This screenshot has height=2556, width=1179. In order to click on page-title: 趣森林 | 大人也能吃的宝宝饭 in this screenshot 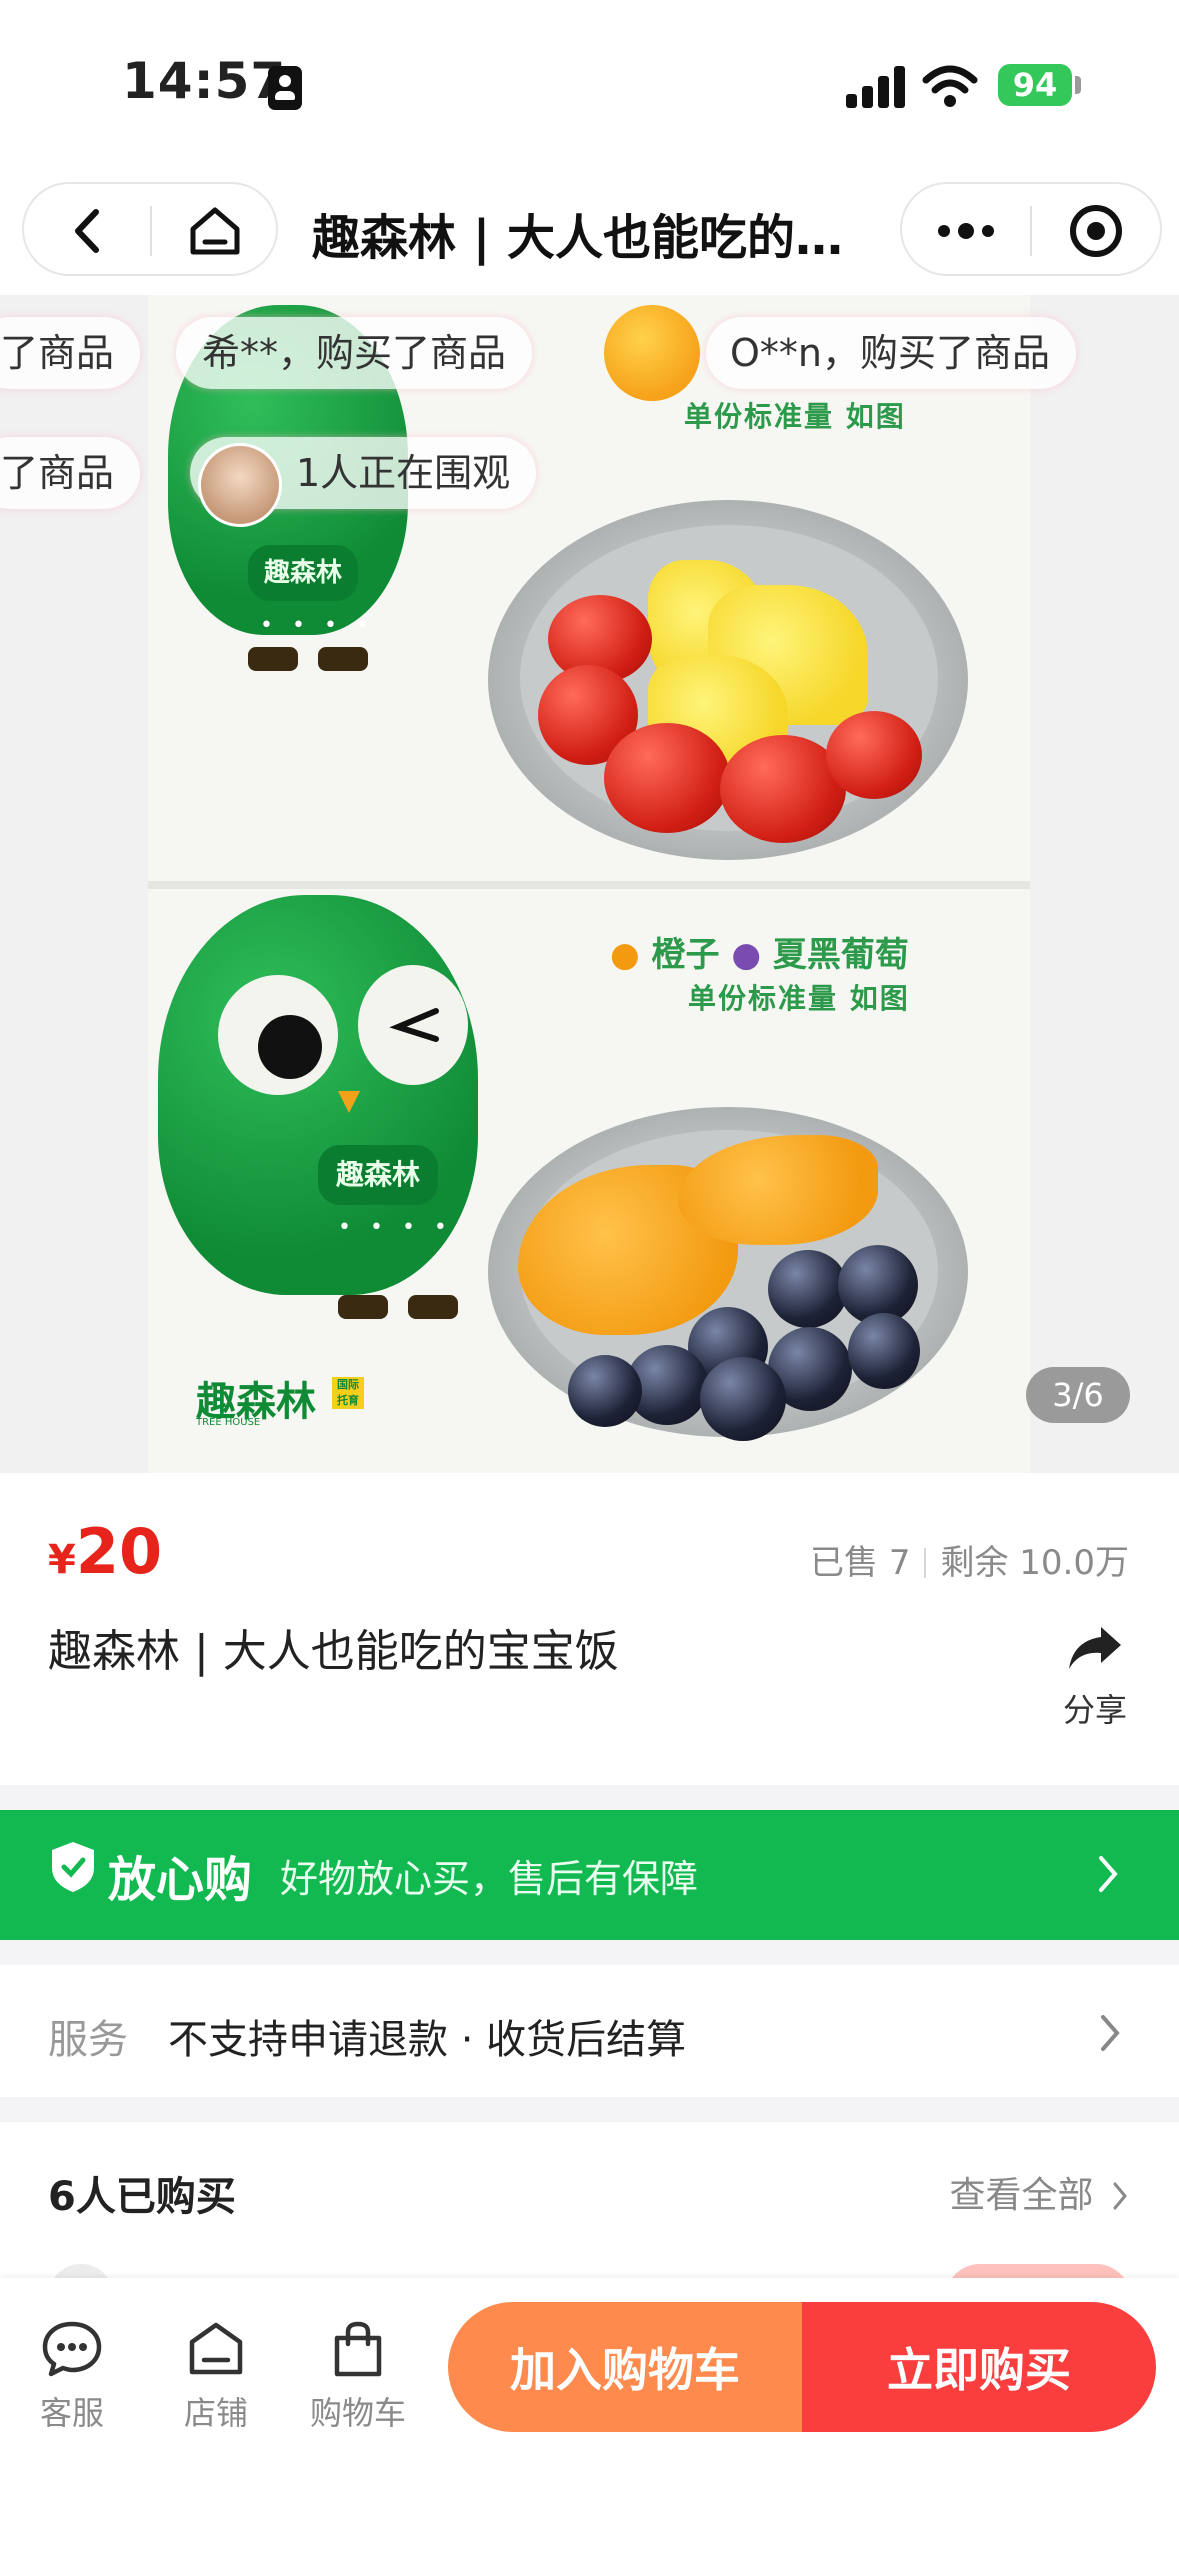, I will do `click(592, 238)`.